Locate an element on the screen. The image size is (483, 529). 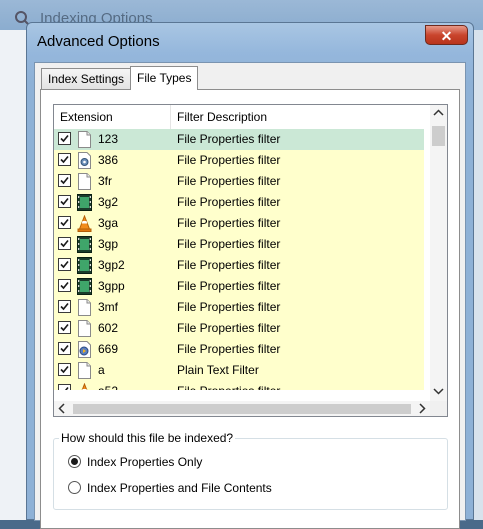
radio-properties-only is located at coordinates (74, 461).